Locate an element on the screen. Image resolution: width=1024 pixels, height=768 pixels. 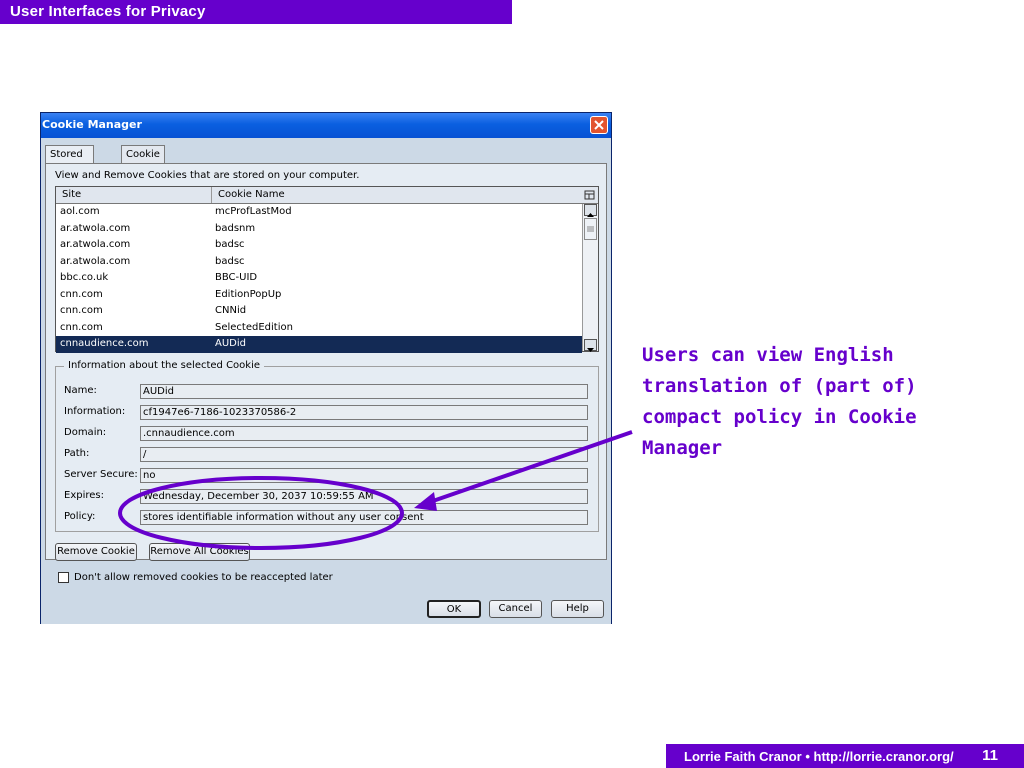
page-number: 11 is located at coordinates (990, 755).